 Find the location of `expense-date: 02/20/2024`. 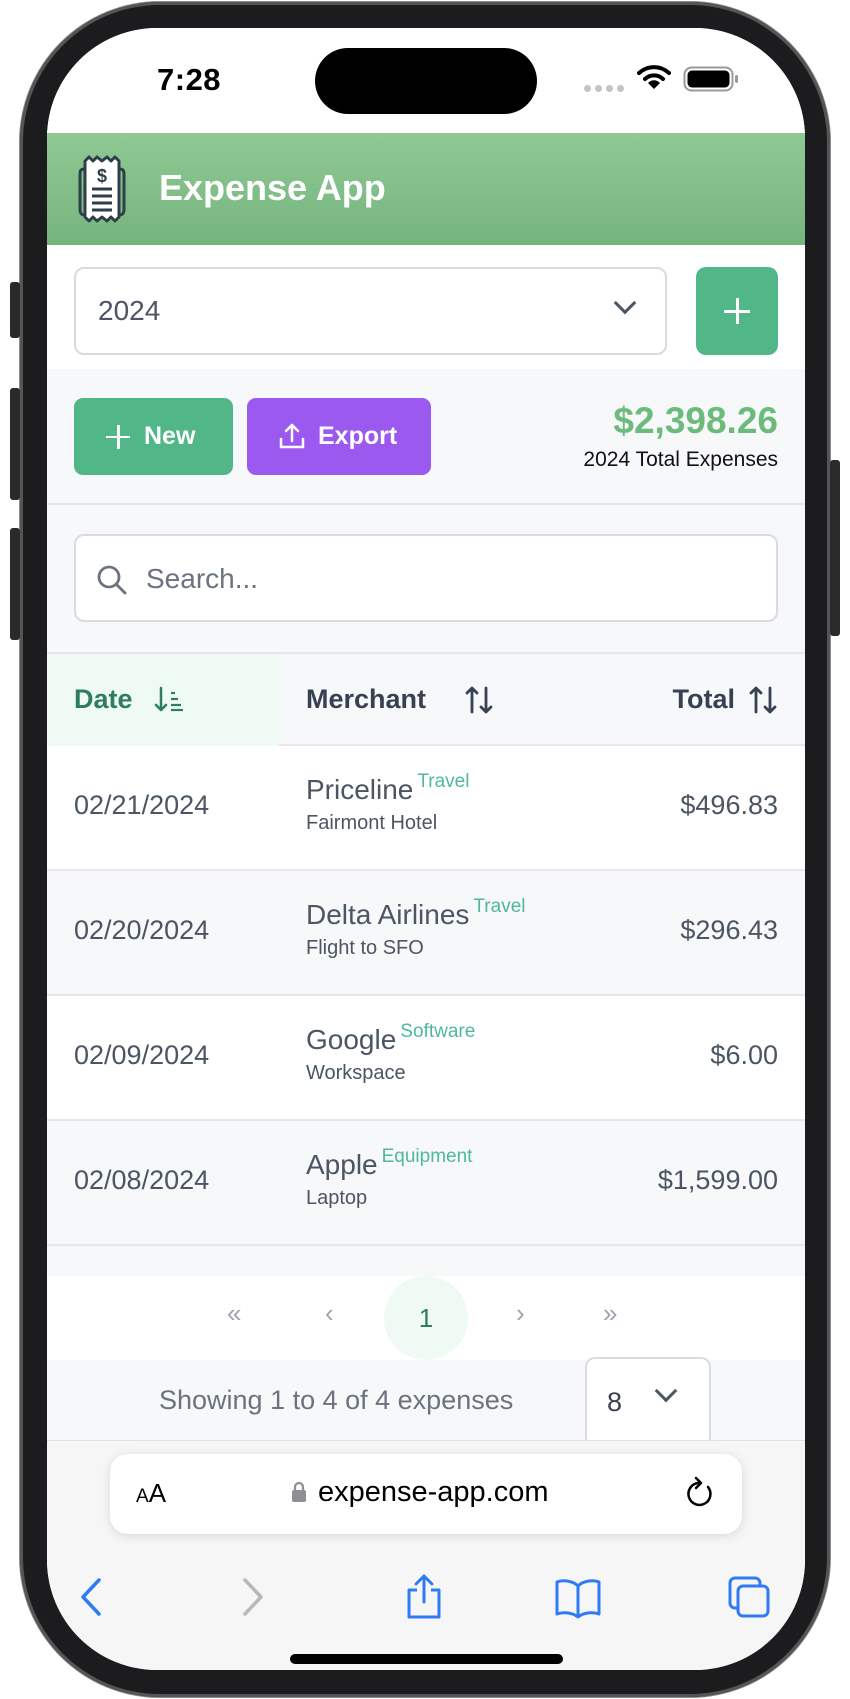

expense-date: 02/20/2024 is located at coordinates (142, 930).